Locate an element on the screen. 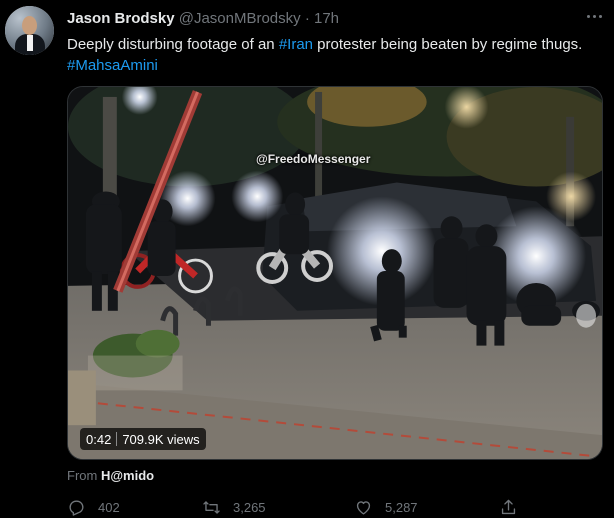  video-duration: 0:42 is located at coordinates (99, 439).